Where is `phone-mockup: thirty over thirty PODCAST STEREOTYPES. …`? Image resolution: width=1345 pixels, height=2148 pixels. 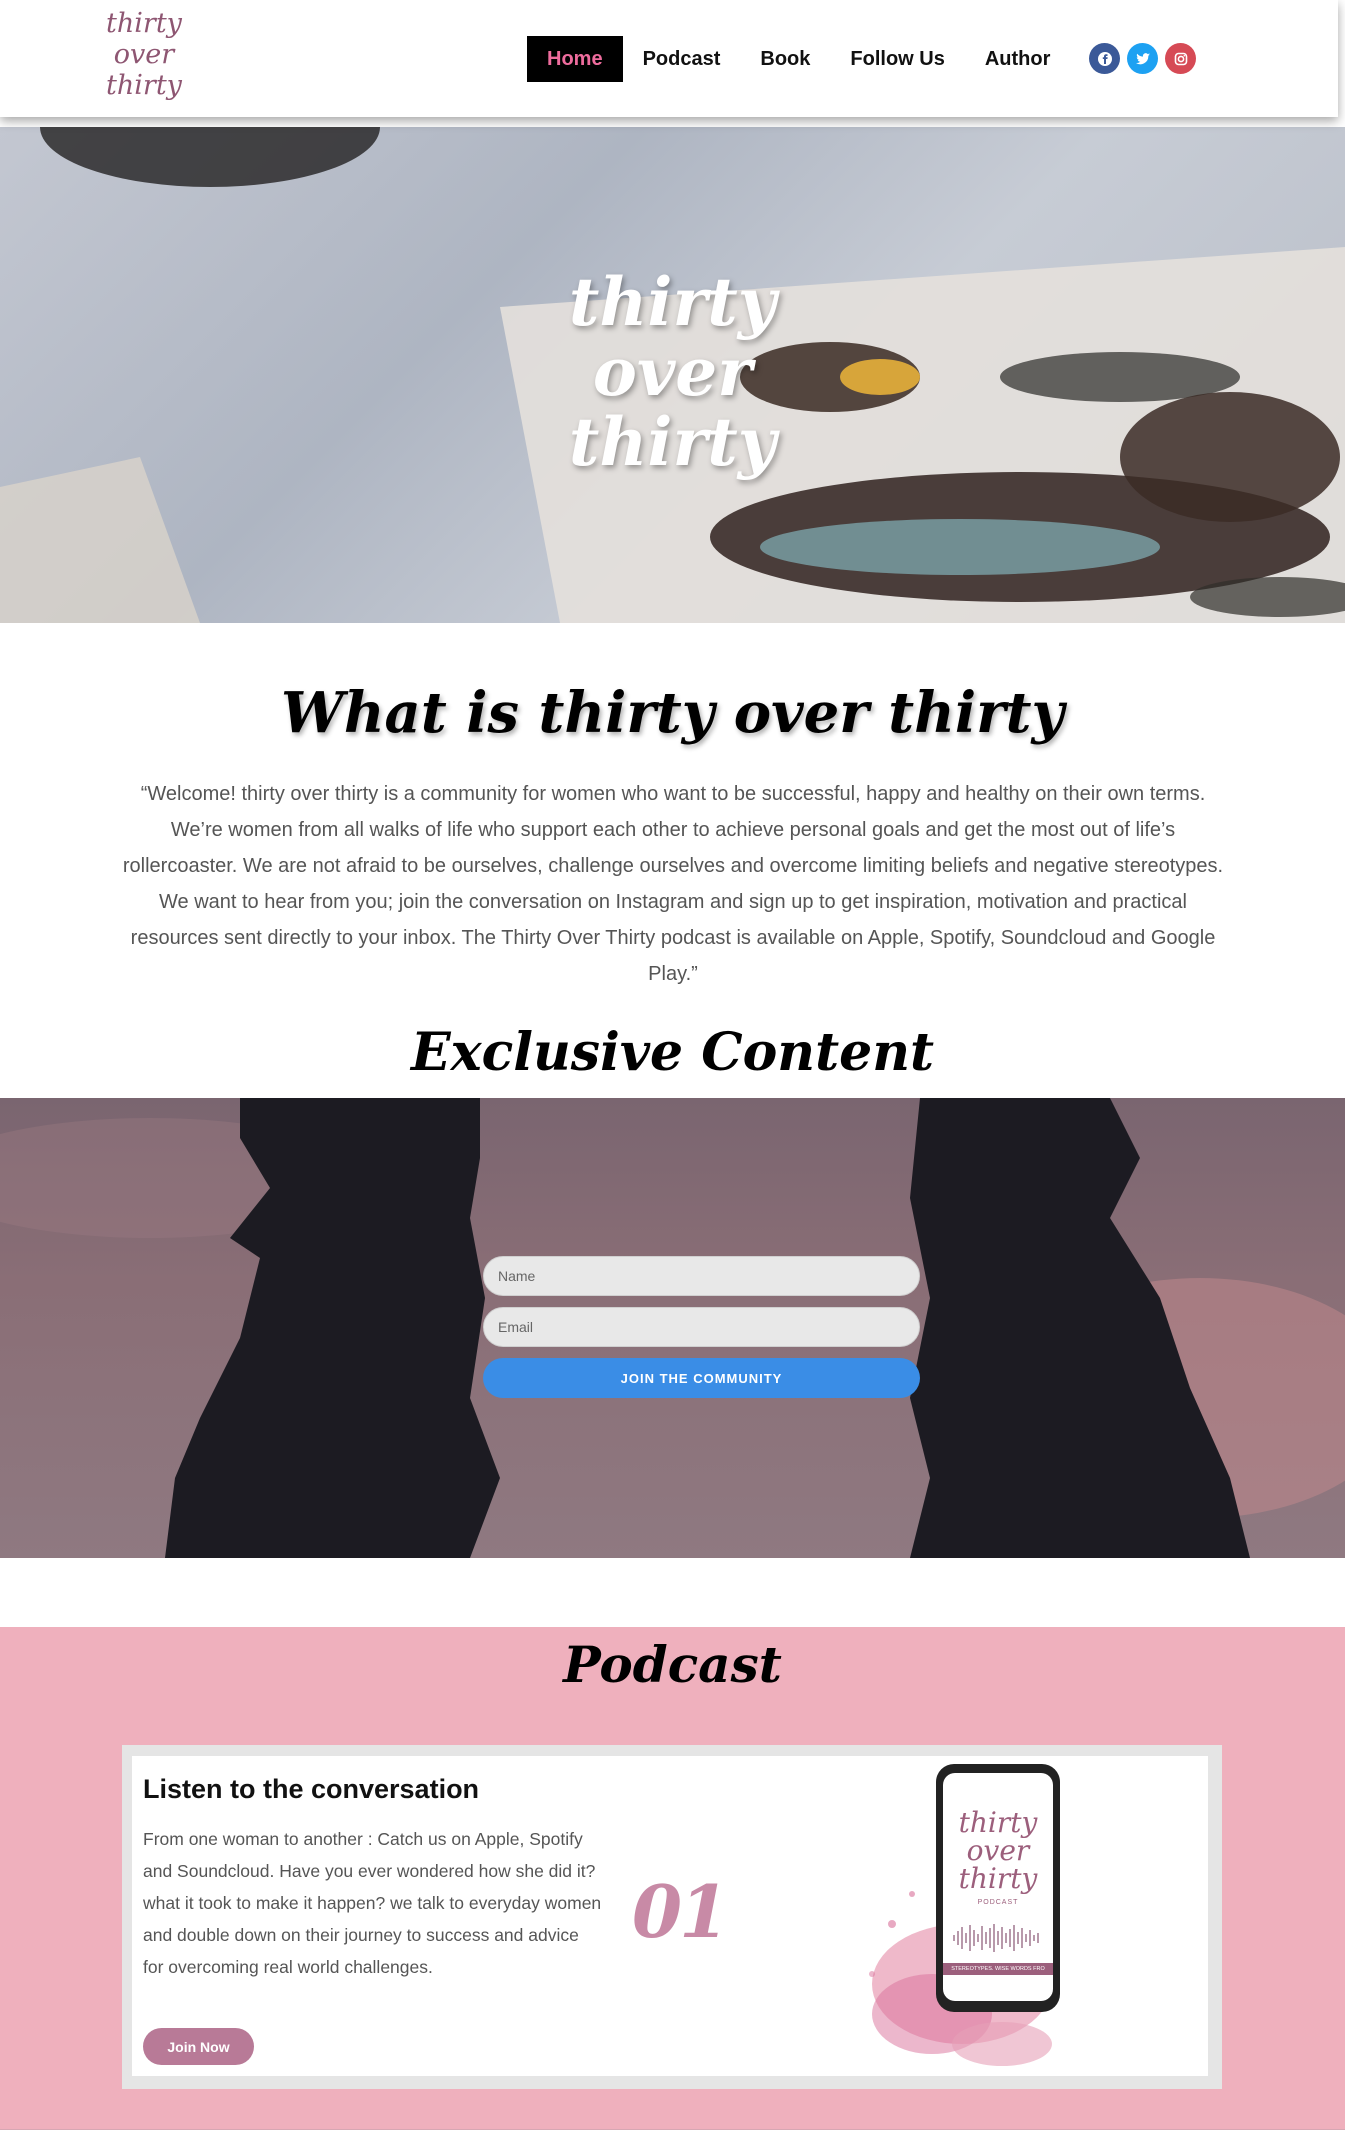
phone-mockup: thirty over thirty PODCAST STEREOTYPES. … is located at coordinates (992, 1919).